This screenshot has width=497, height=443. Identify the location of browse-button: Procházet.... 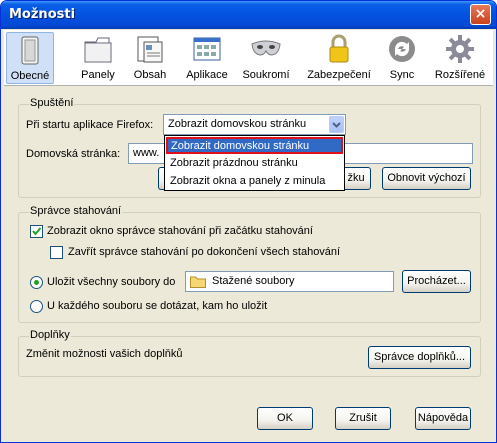
(436, 281).